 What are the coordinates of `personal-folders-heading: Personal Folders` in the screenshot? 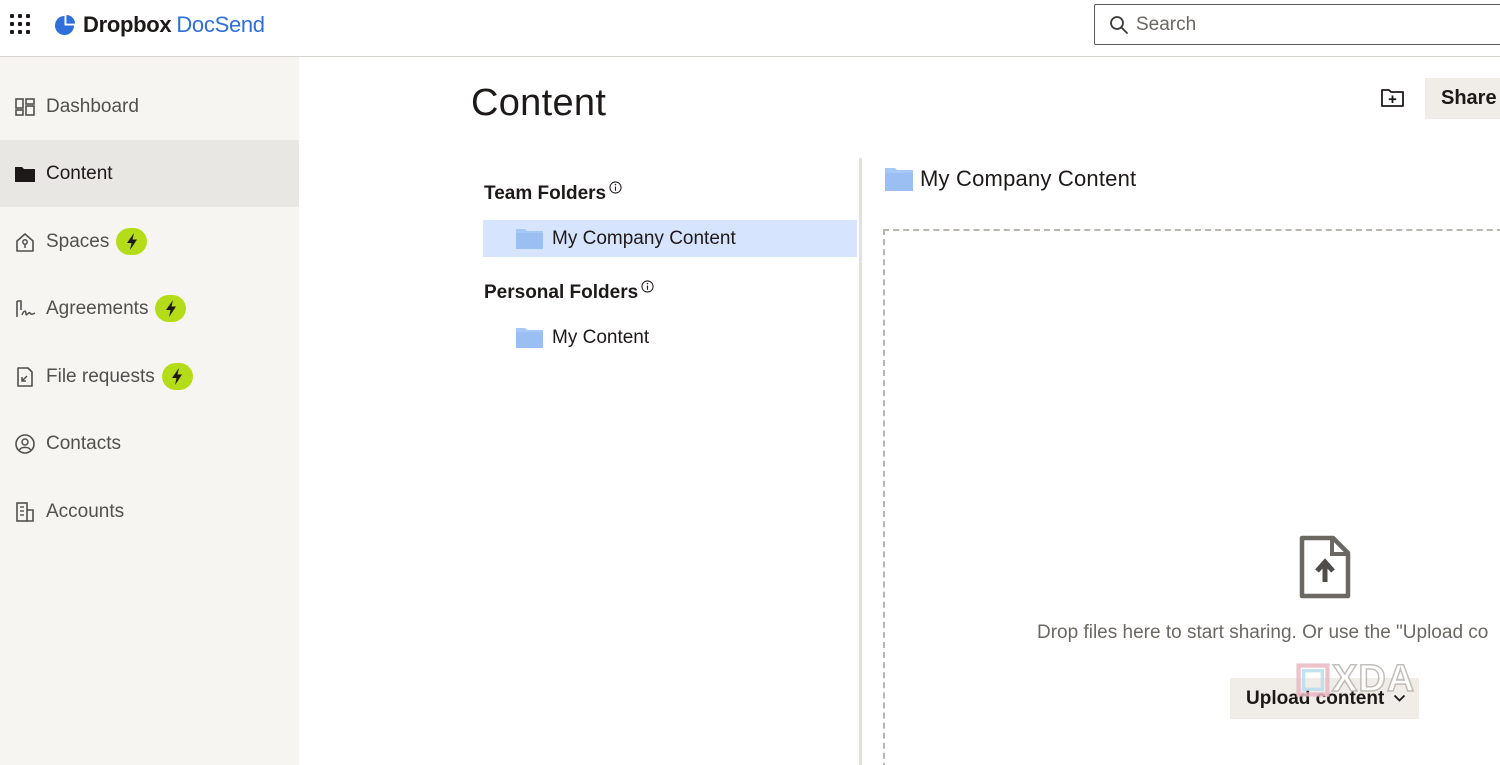 It's located at (569, 292).